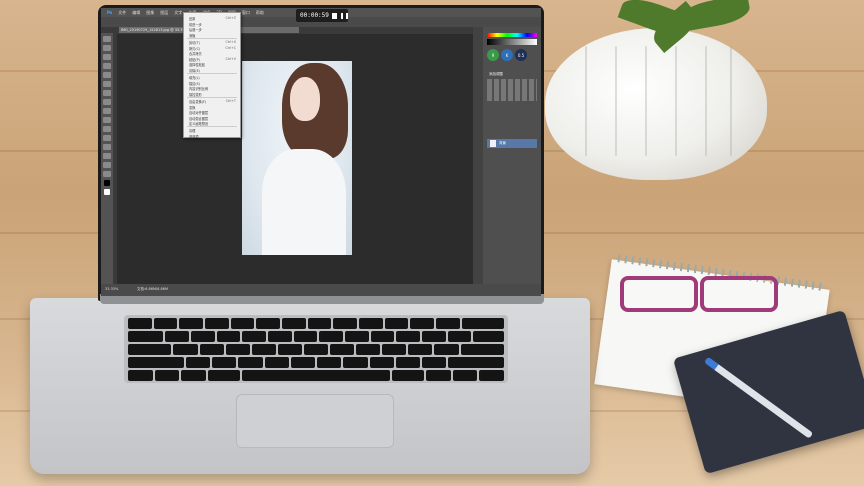  Describe the element at coordinates (107, 111) in the screenshot. I see `stamp-tool-icon` at that location.